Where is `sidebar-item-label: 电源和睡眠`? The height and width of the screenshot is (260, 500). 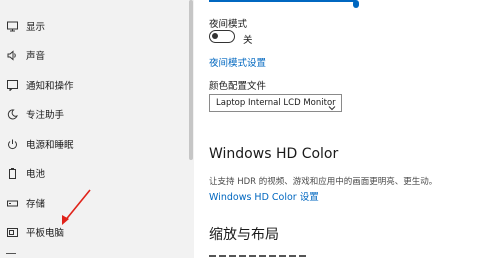 sidebar-item-label: 电源和睡眠 is located at coordinates (50, 145).